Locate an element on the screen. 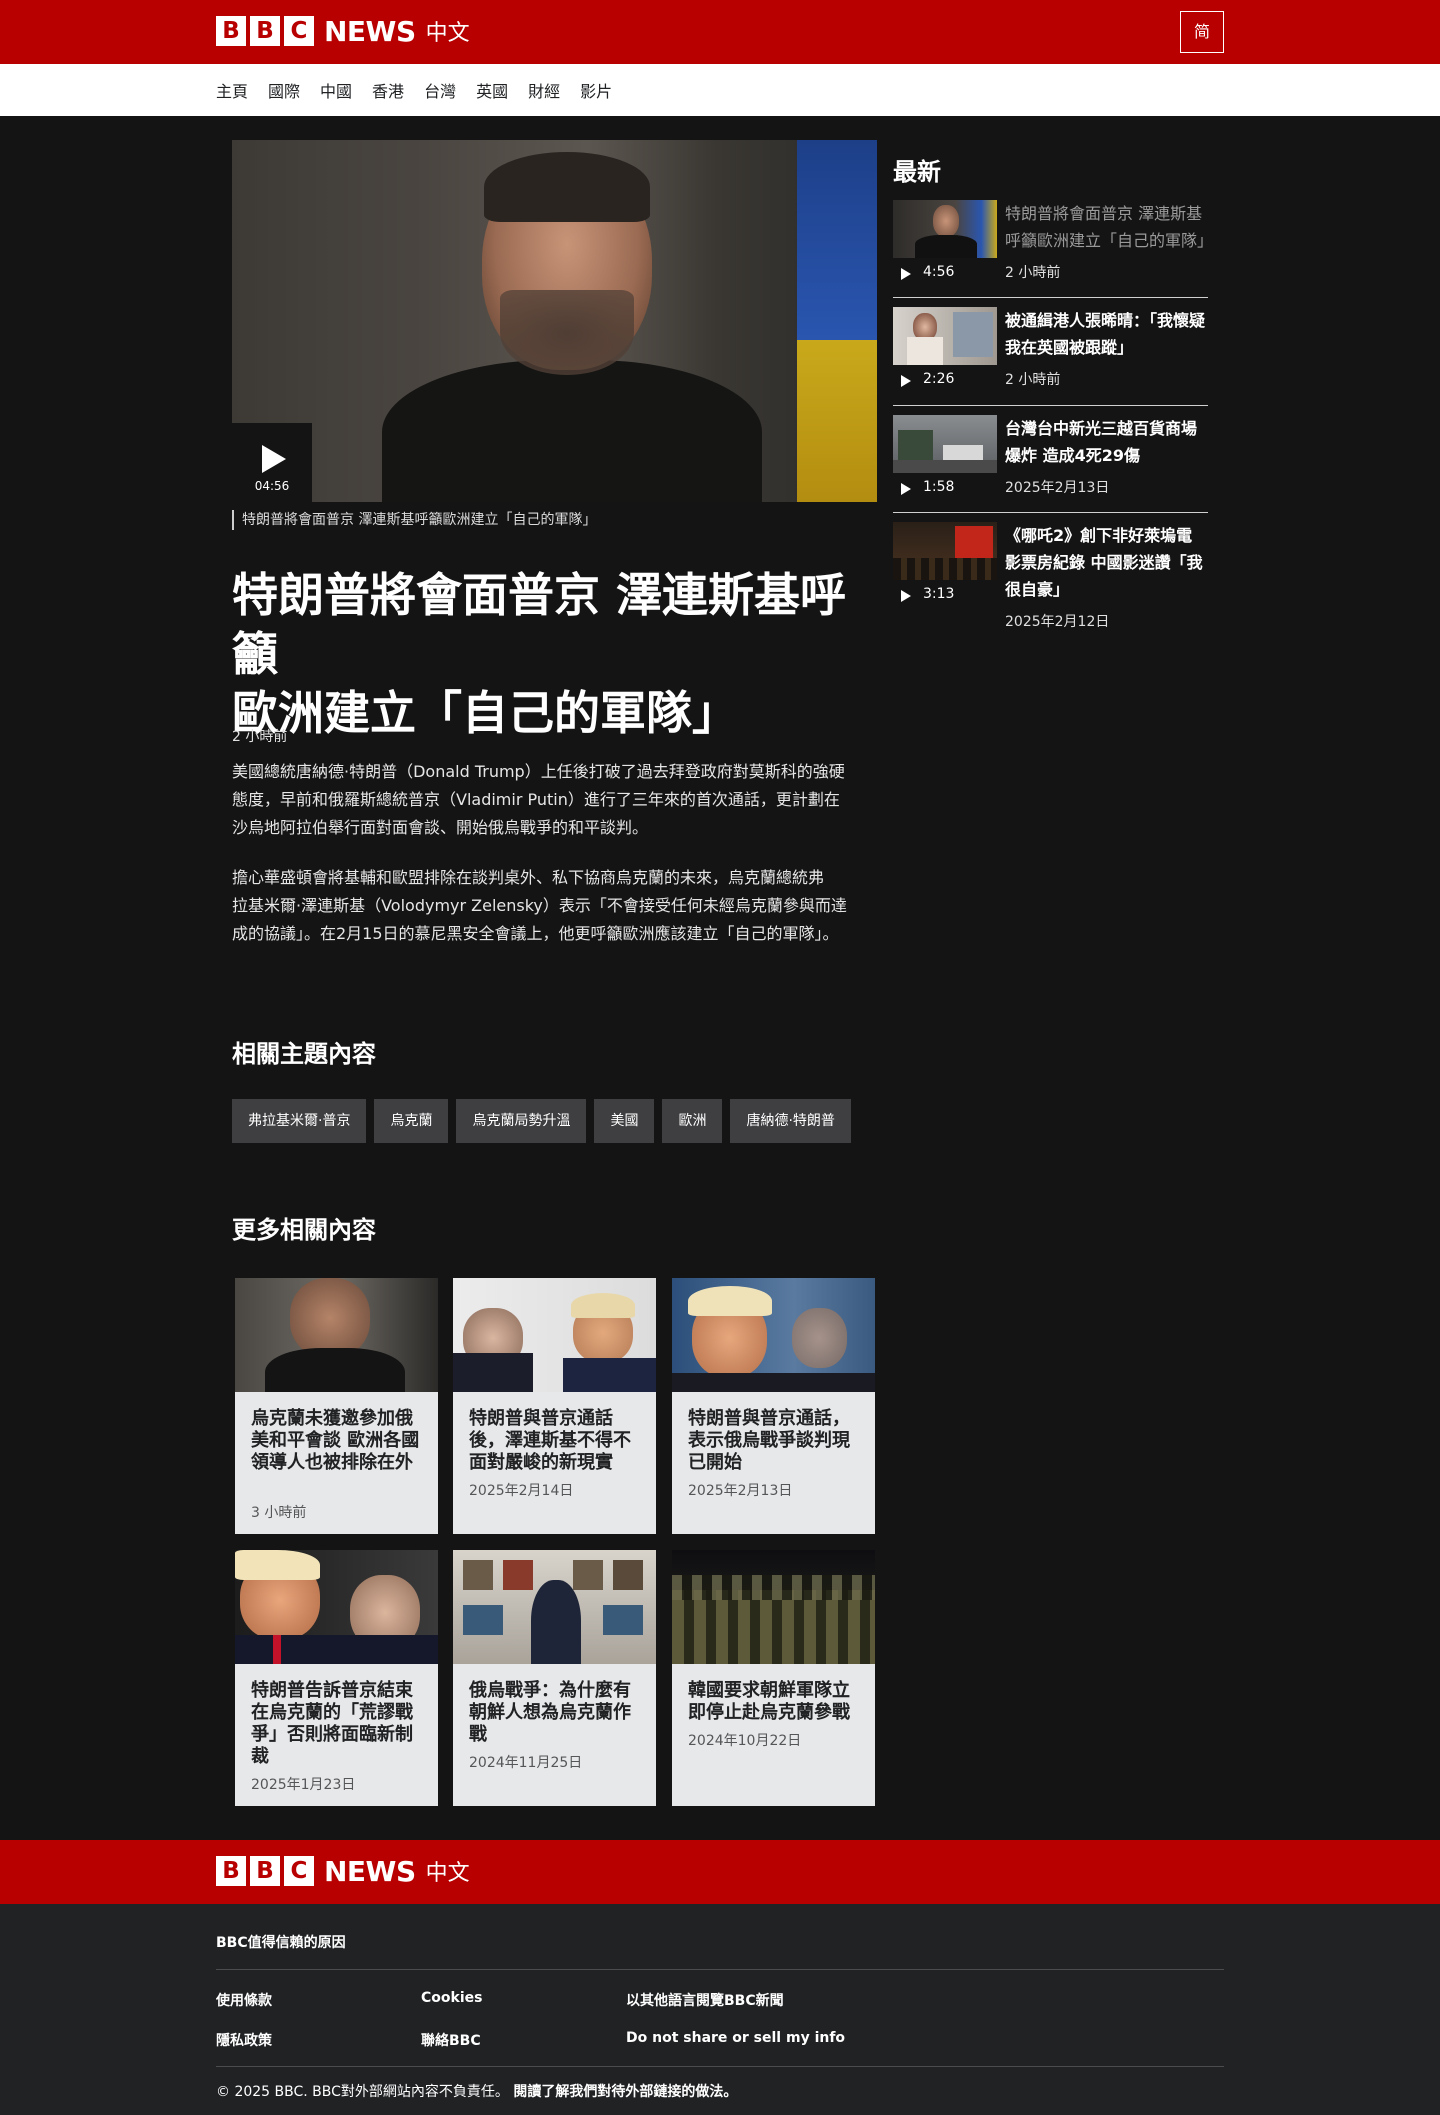 The height and width of the screenshot is (2115, 1440). card-date: 2025年1月23日 is located at coordinates (303, 1785).